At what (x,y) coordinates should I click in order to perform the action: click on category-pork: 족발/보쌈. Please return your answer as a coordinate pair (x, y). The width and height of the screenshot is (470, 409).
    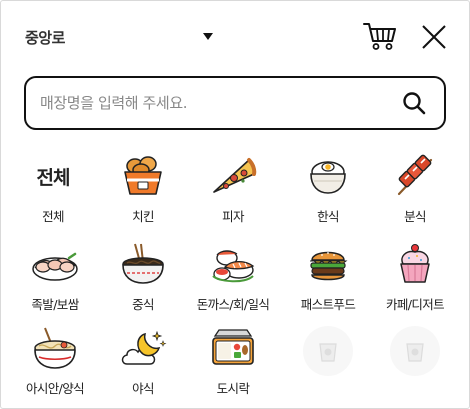
    Looking at the image, I should click on (55, 276).